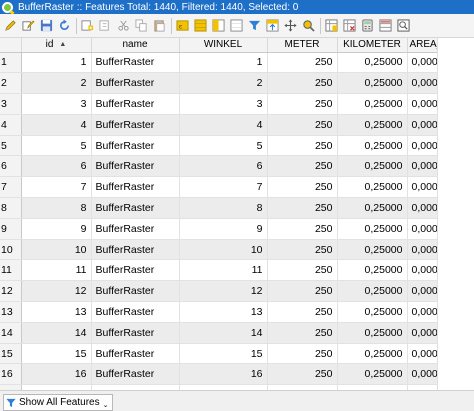 Image resolution: width=474 pixels, height=411 pixels. Describe the element at coordinates (56, 104) in the screenshot. I see `cell-id: 3` at that location.